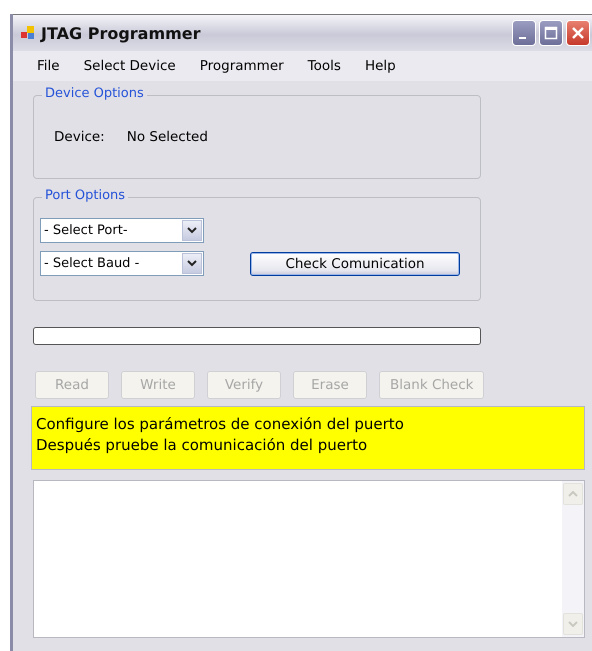  What do you see at coordinates (355, 264) in the screenshot?
I see `check-communication-button: Check Comunication` at bounding box center [355, 264].